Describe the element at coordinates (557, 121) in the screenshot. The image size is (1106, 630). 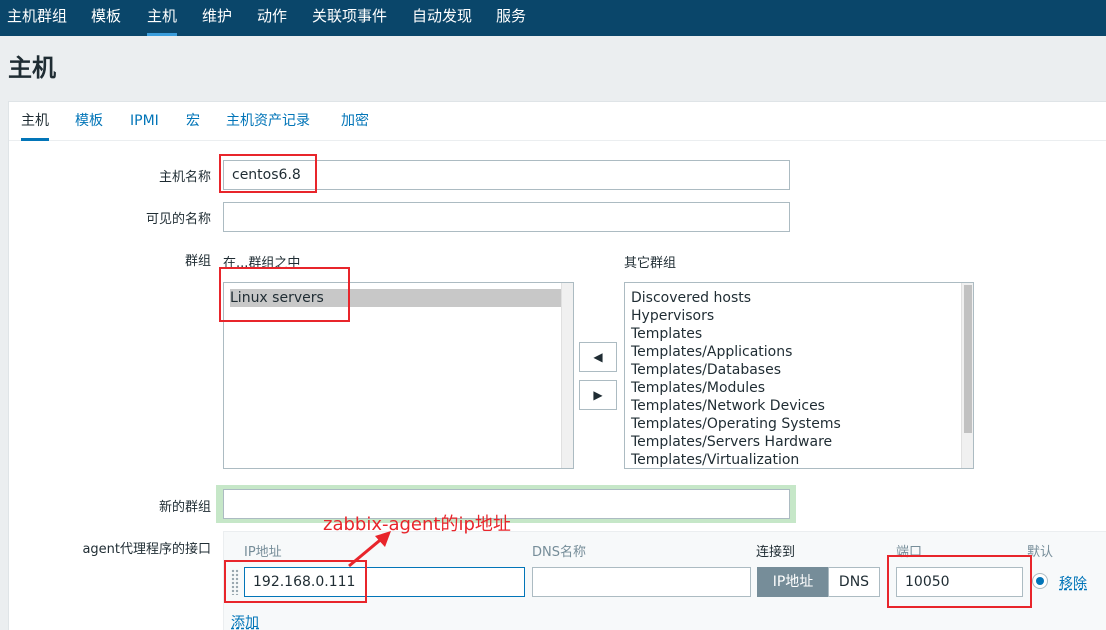
I see `form-tabs: 主机 模板 IPMI 宏 主机资产记录 加密` at that location.